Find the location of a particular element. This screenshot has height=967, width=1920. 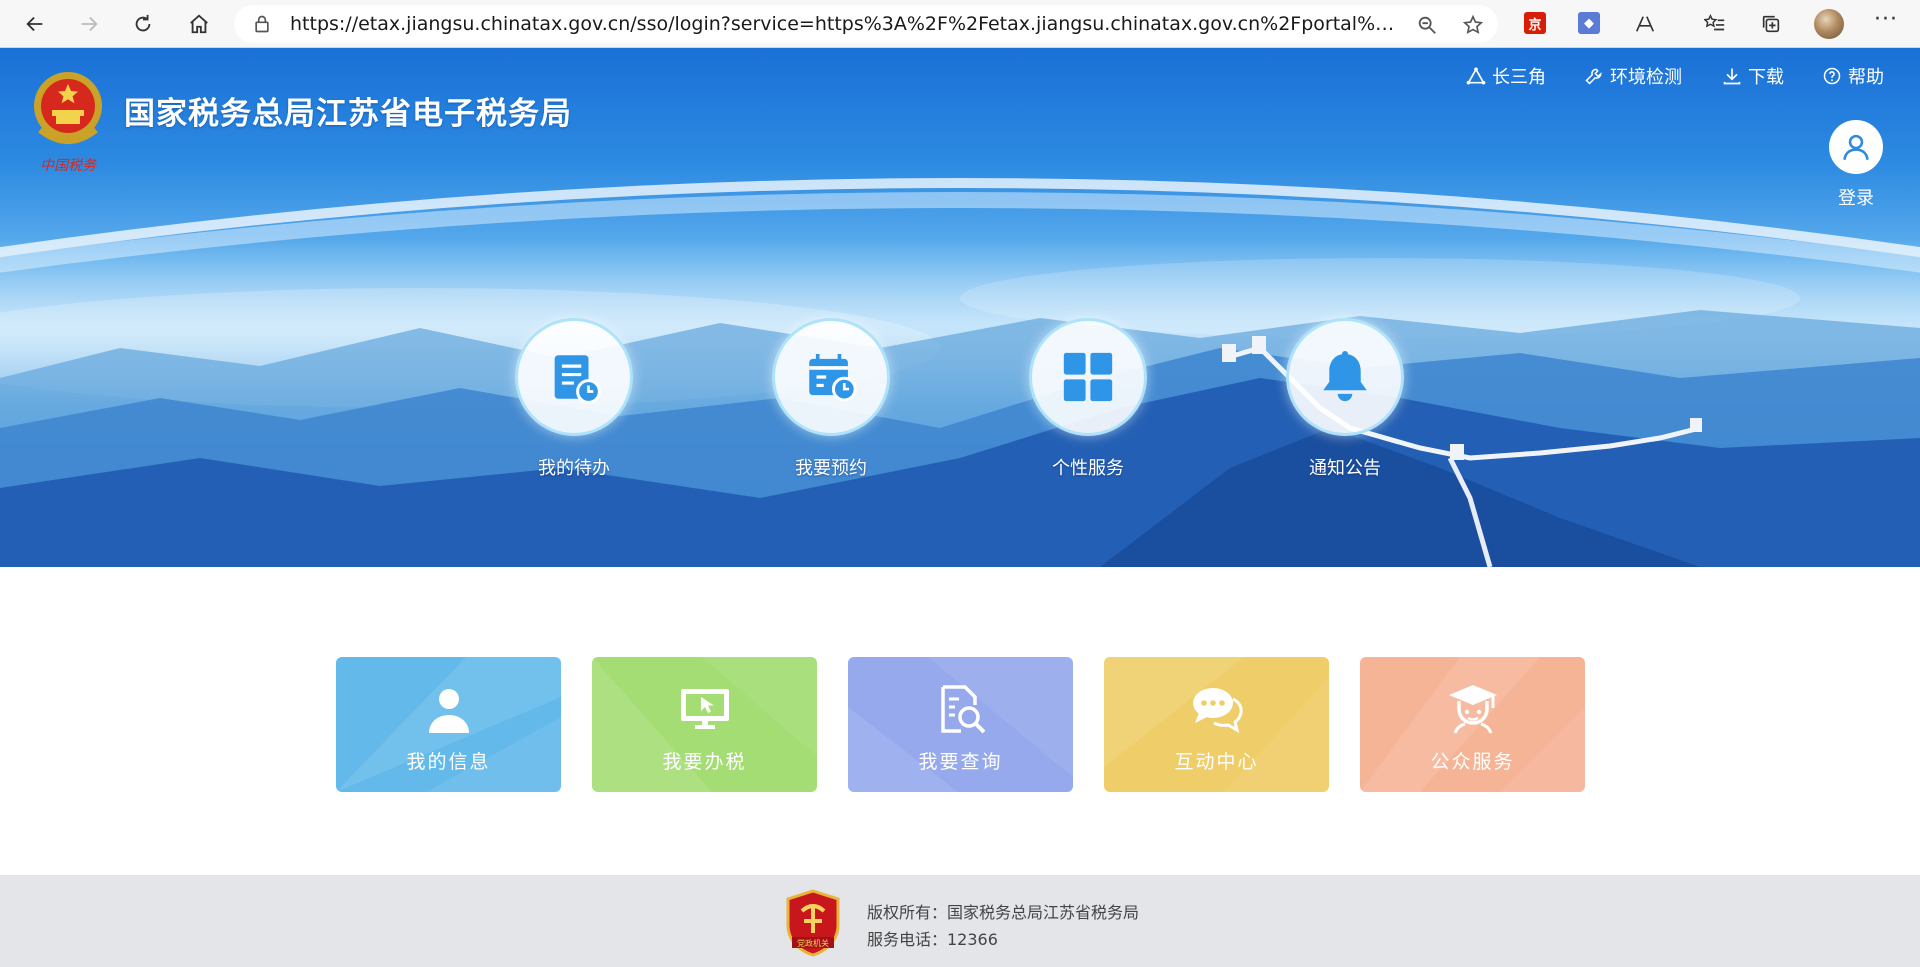

grid-icon is located at coordinates (1088, 377).